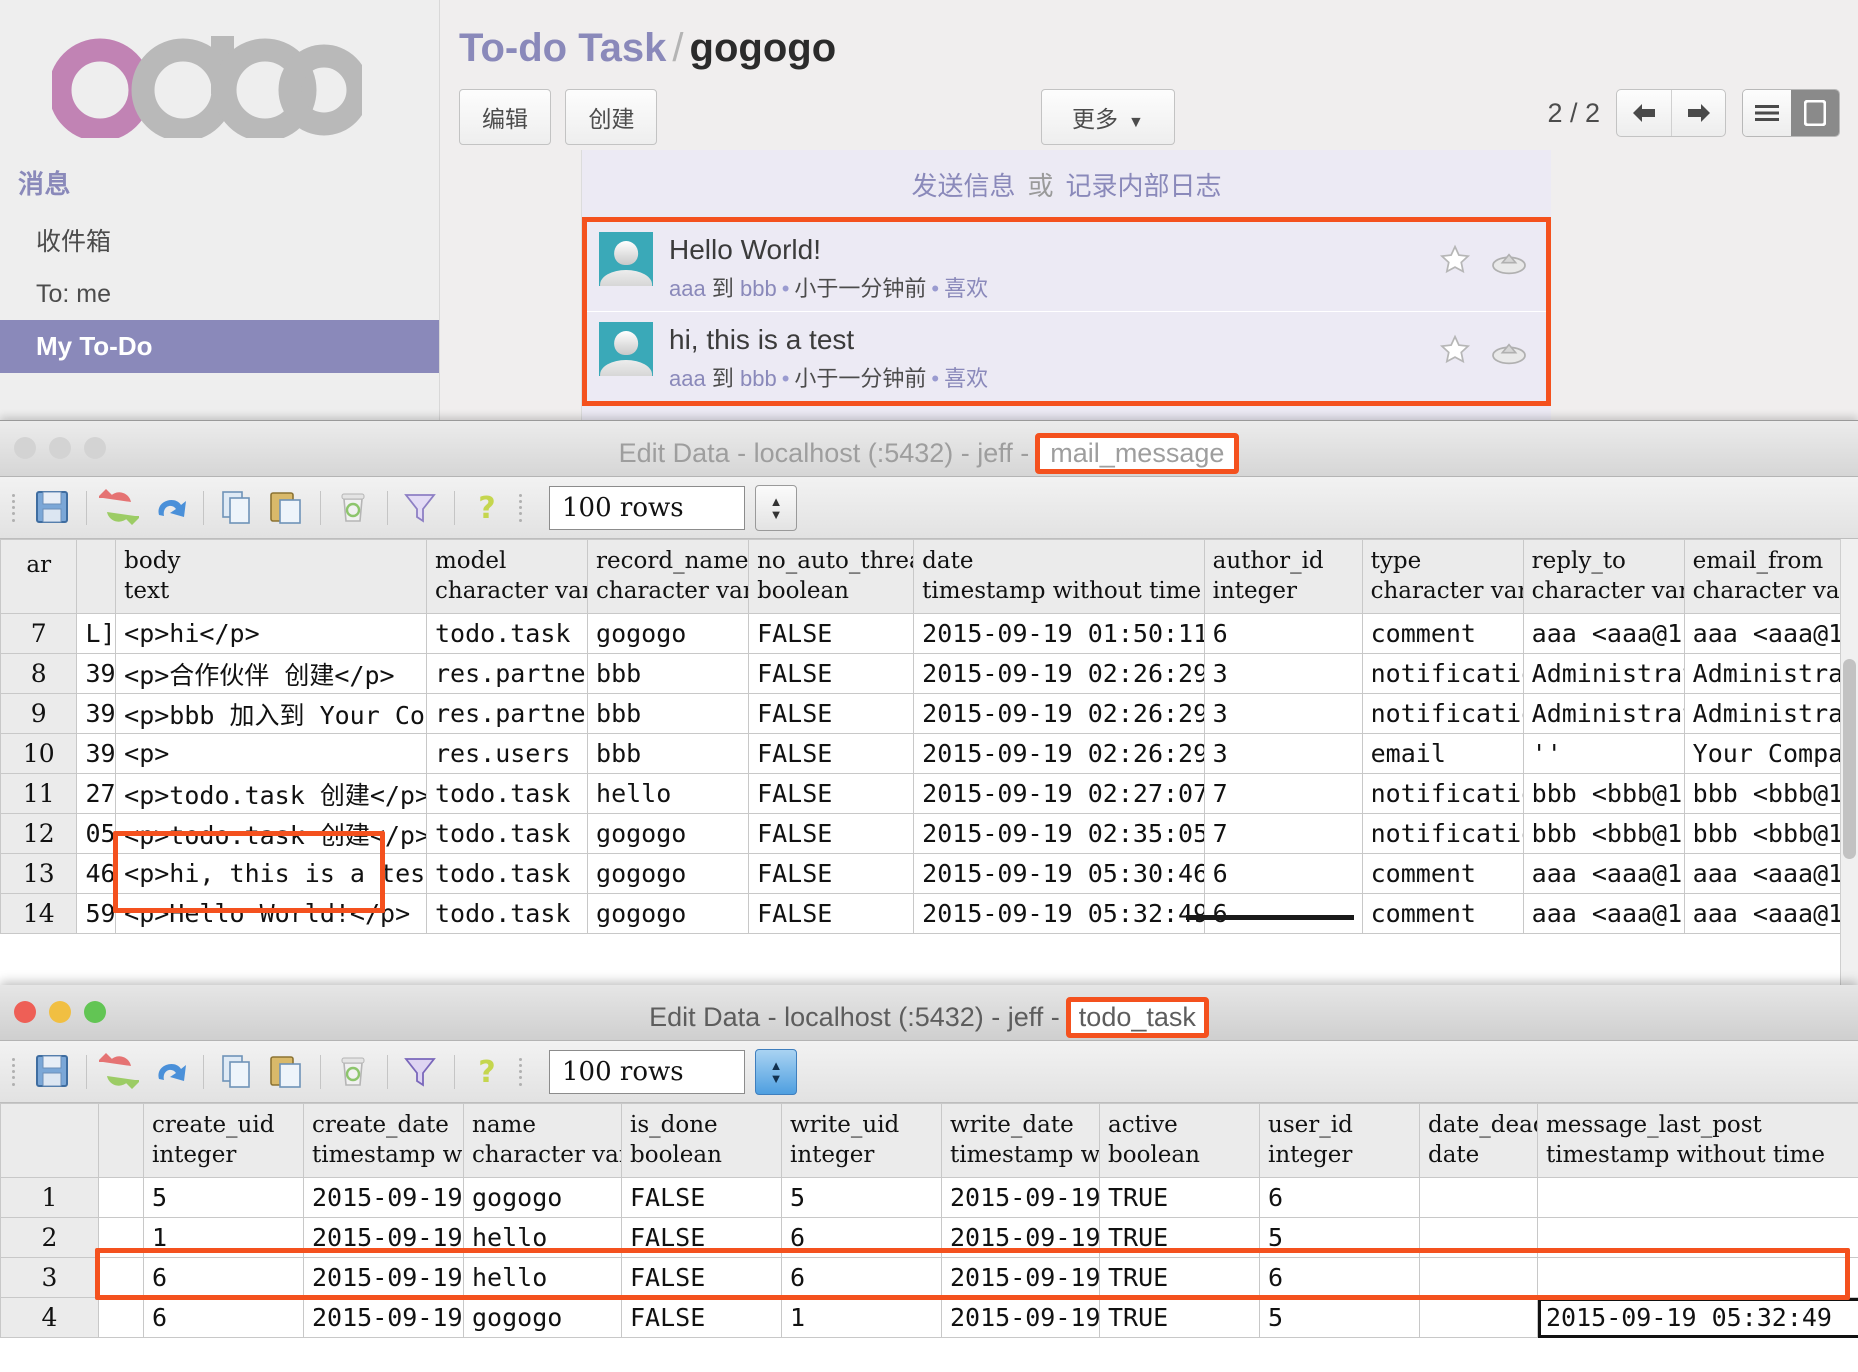 This screenshot has width=1858, height=1372. What do you see at coordinates (96, 913) in the screenshot?
I see `table-cell: 59` at bounding box center [96, 913].